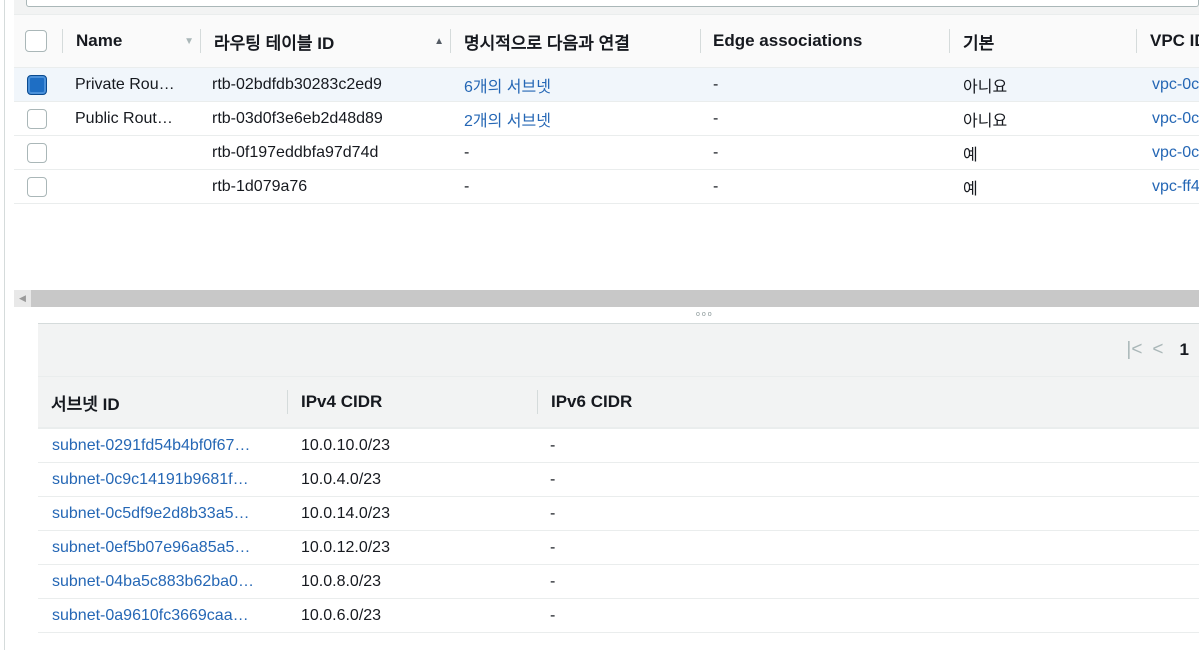 The height and width of the screenshot is (650, 1199). I want to click on scroll-left-icon: ◀, so click(22, 298).